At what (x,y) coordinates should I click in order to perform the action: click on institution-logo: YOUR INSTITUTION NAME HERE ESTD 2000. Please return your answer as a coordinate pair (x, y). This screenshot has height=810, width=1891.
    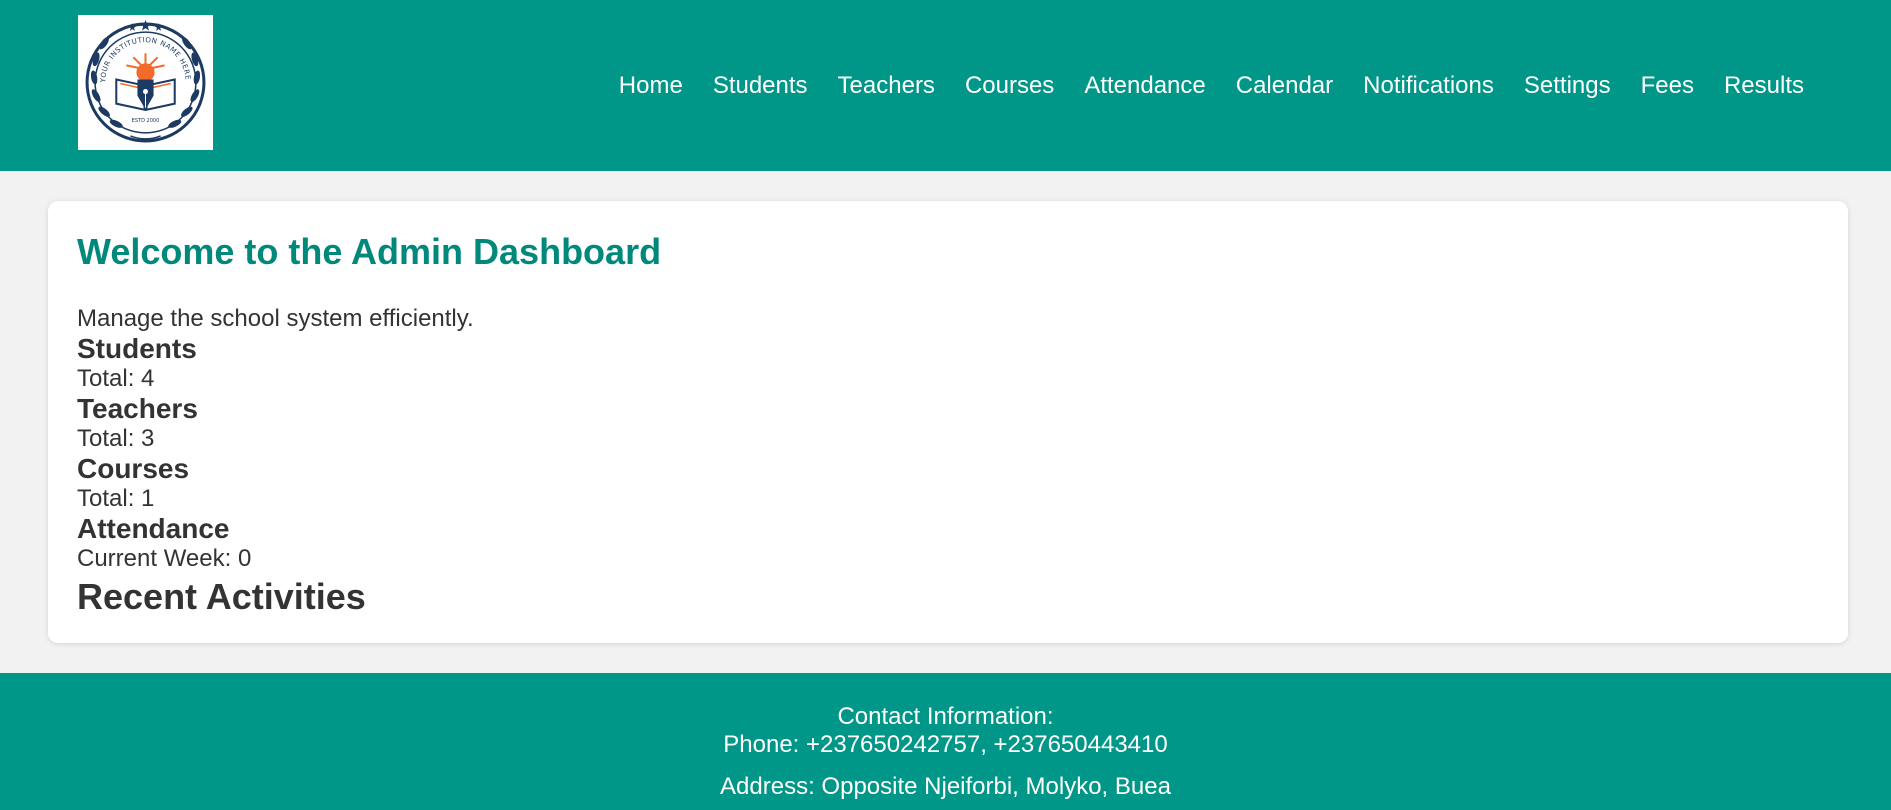
    Looking at the image, I should click on (145, 82).